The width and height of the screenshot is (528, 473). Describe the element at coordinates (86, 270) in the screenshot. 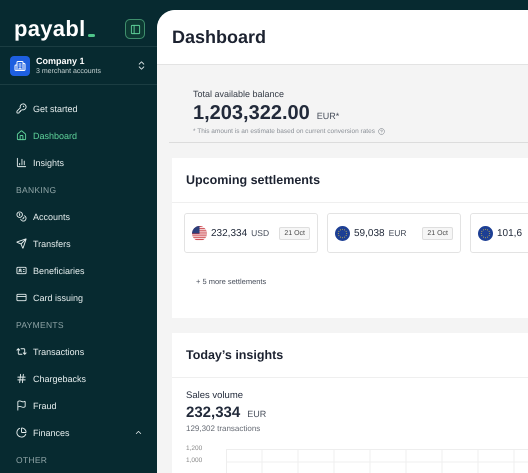

I see `nav-item: Beneficiaries` at that location.